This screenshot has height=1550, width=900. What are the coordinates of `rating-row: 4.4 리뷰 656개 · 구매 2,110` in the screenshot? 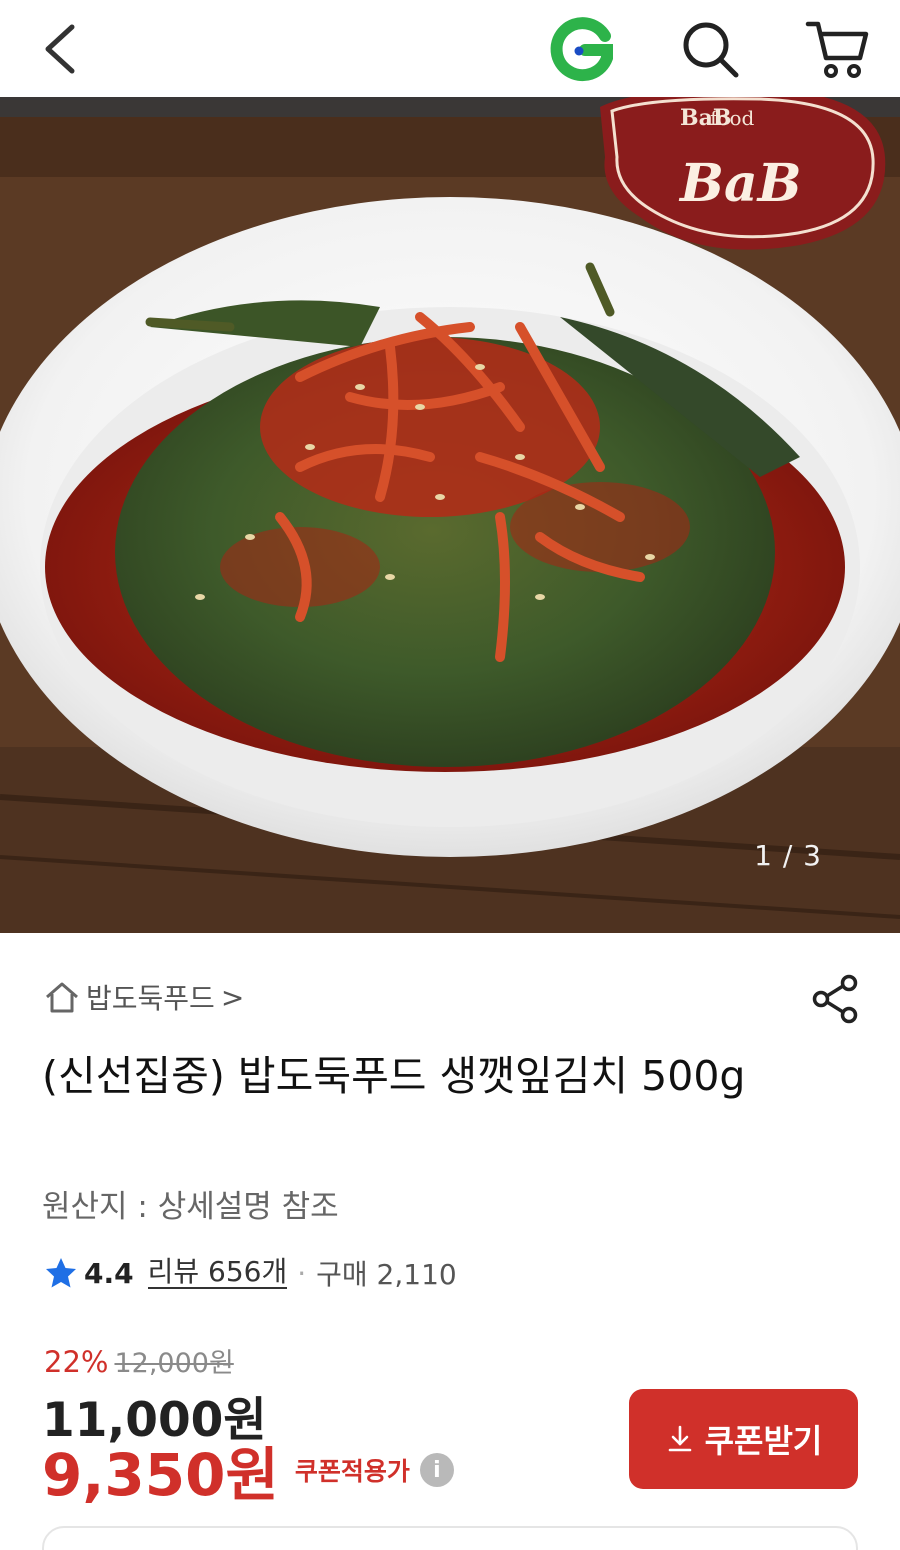 It's located at (250, 1273).